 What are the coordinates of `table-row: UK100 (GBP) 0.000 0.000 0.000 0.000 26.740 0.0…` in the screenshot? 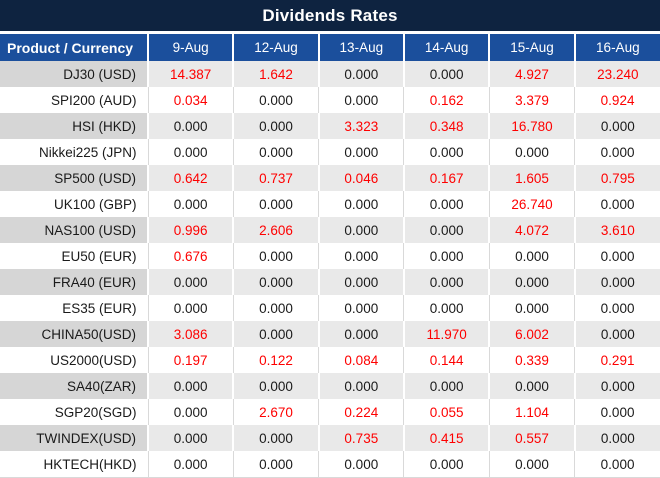 It's located at (330, 204).